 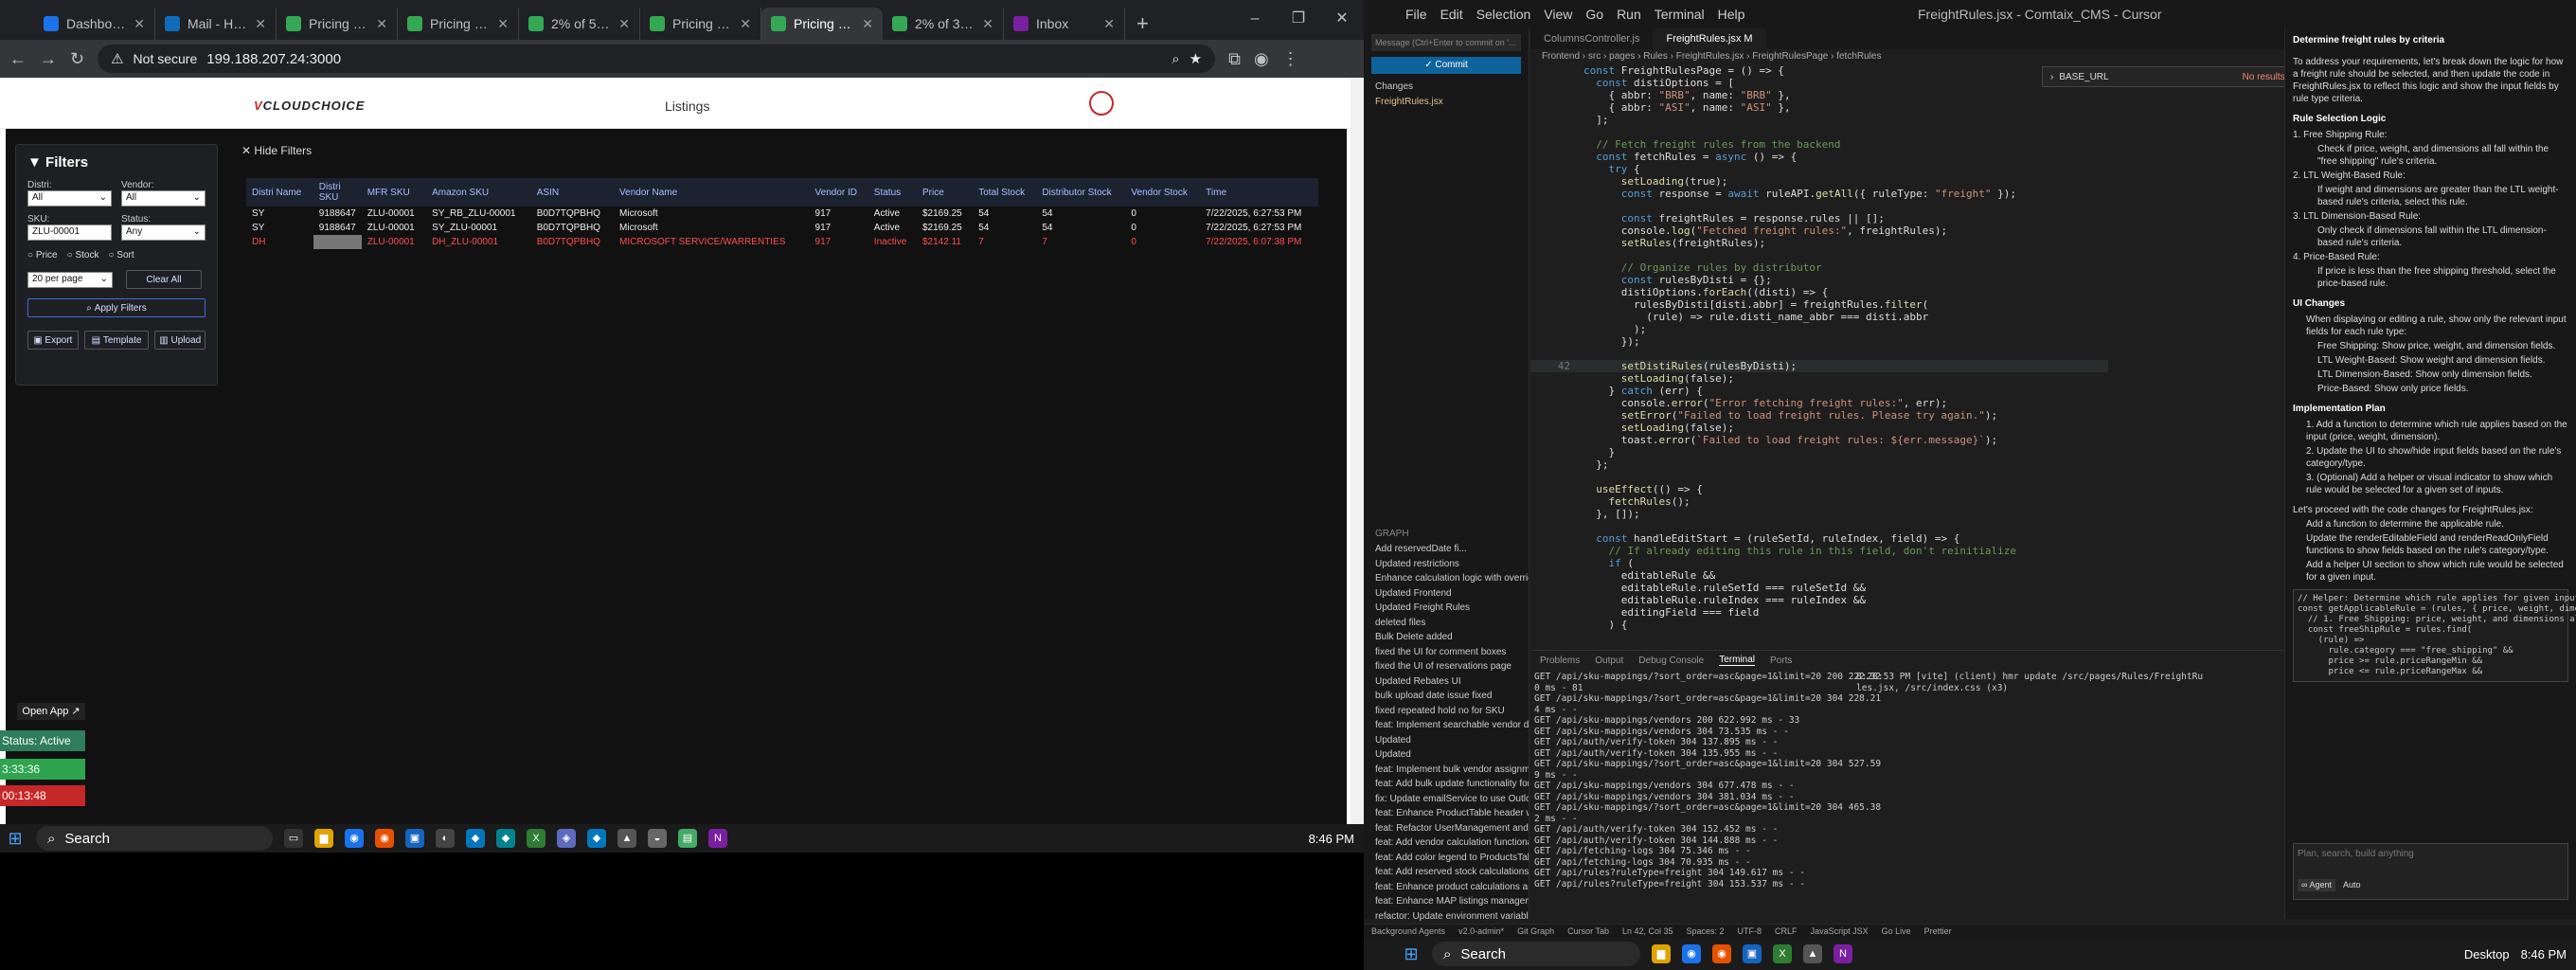 I want to click on changes-header: Changes, so click(x=1446, y=87).